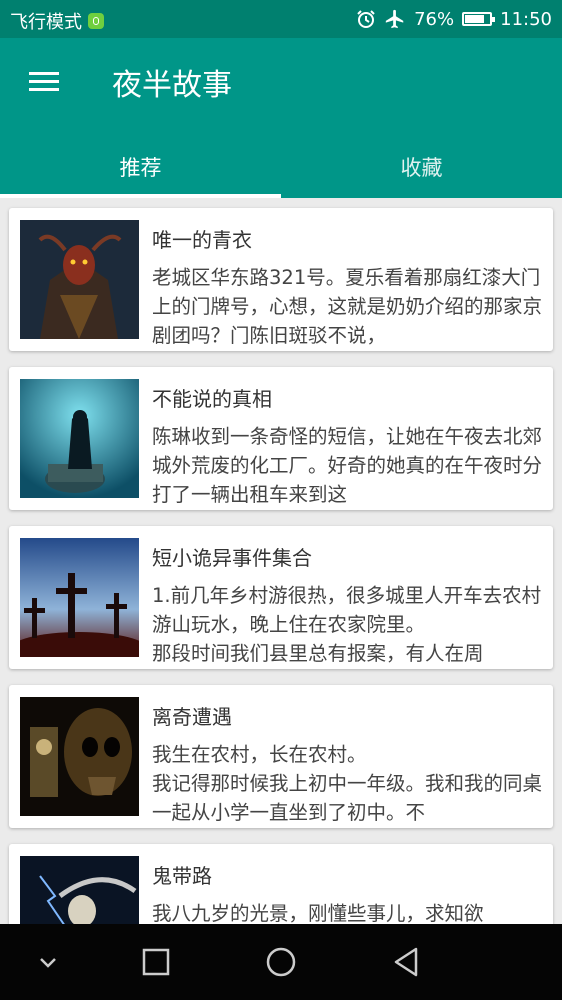 The image size is (562, 1000). I want to click on tab-recommended: 推荐, so click(140, 167).